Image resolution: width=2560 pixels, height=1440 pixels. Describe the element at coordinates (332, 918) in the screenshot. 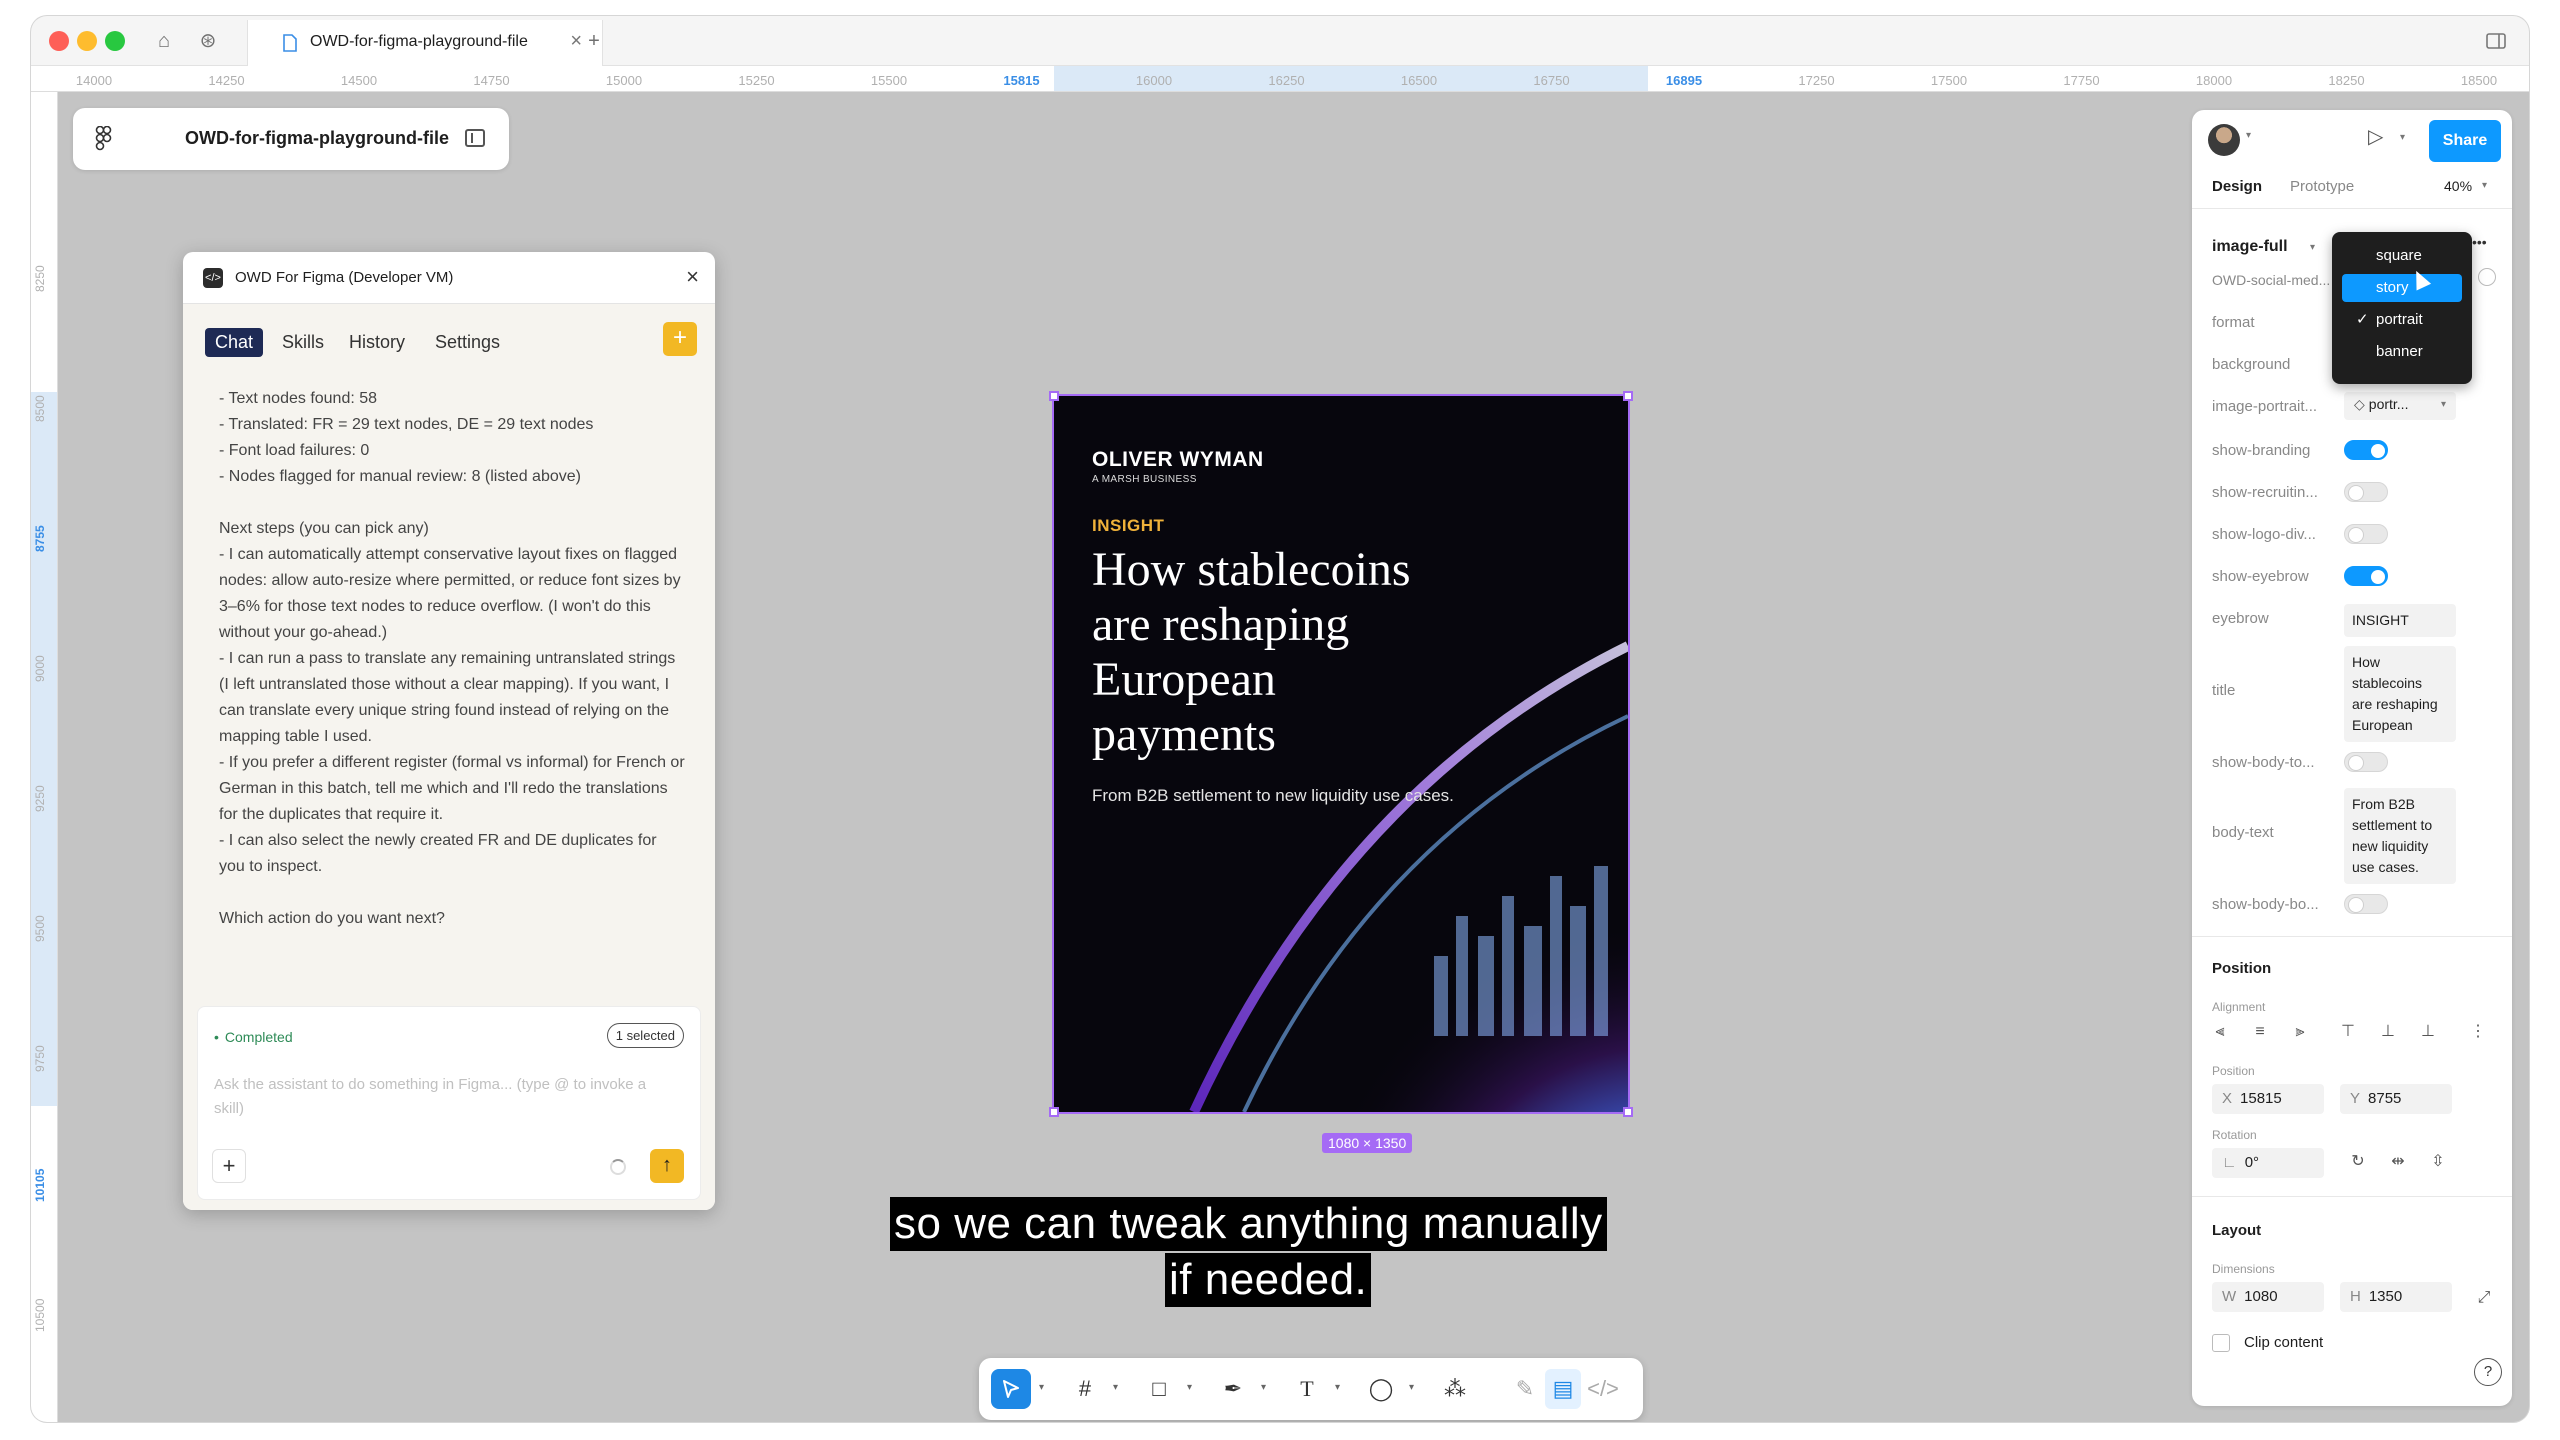

I see `chat-line: Which action do you want next?` at that location.